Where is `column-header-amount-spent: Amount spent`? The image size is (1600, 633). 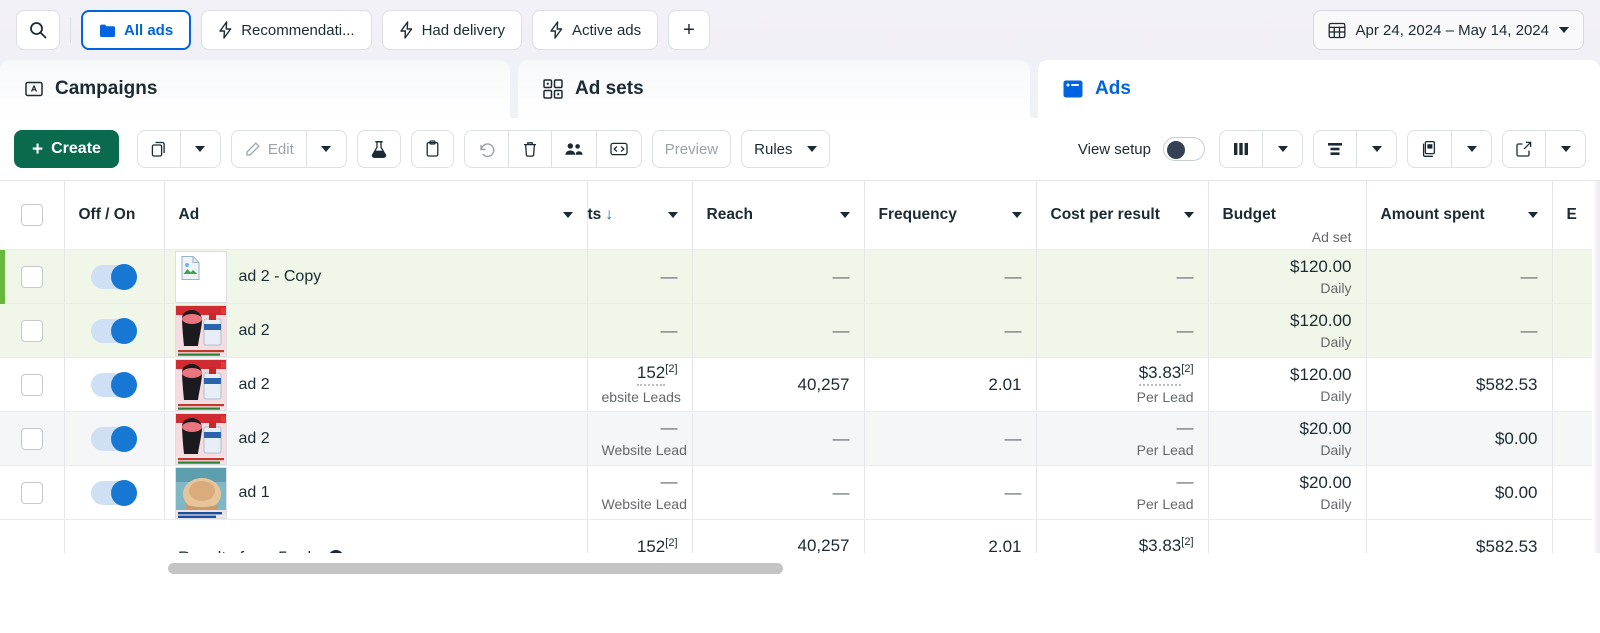
column-header-amount-spent: Amount spent is located at coordinates (1459, 215).